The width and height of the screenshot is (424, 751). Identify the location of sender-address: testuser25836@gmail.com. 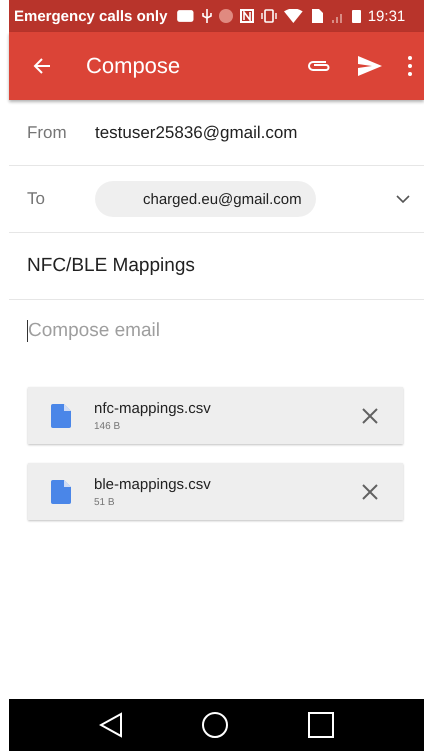
(196, 132).